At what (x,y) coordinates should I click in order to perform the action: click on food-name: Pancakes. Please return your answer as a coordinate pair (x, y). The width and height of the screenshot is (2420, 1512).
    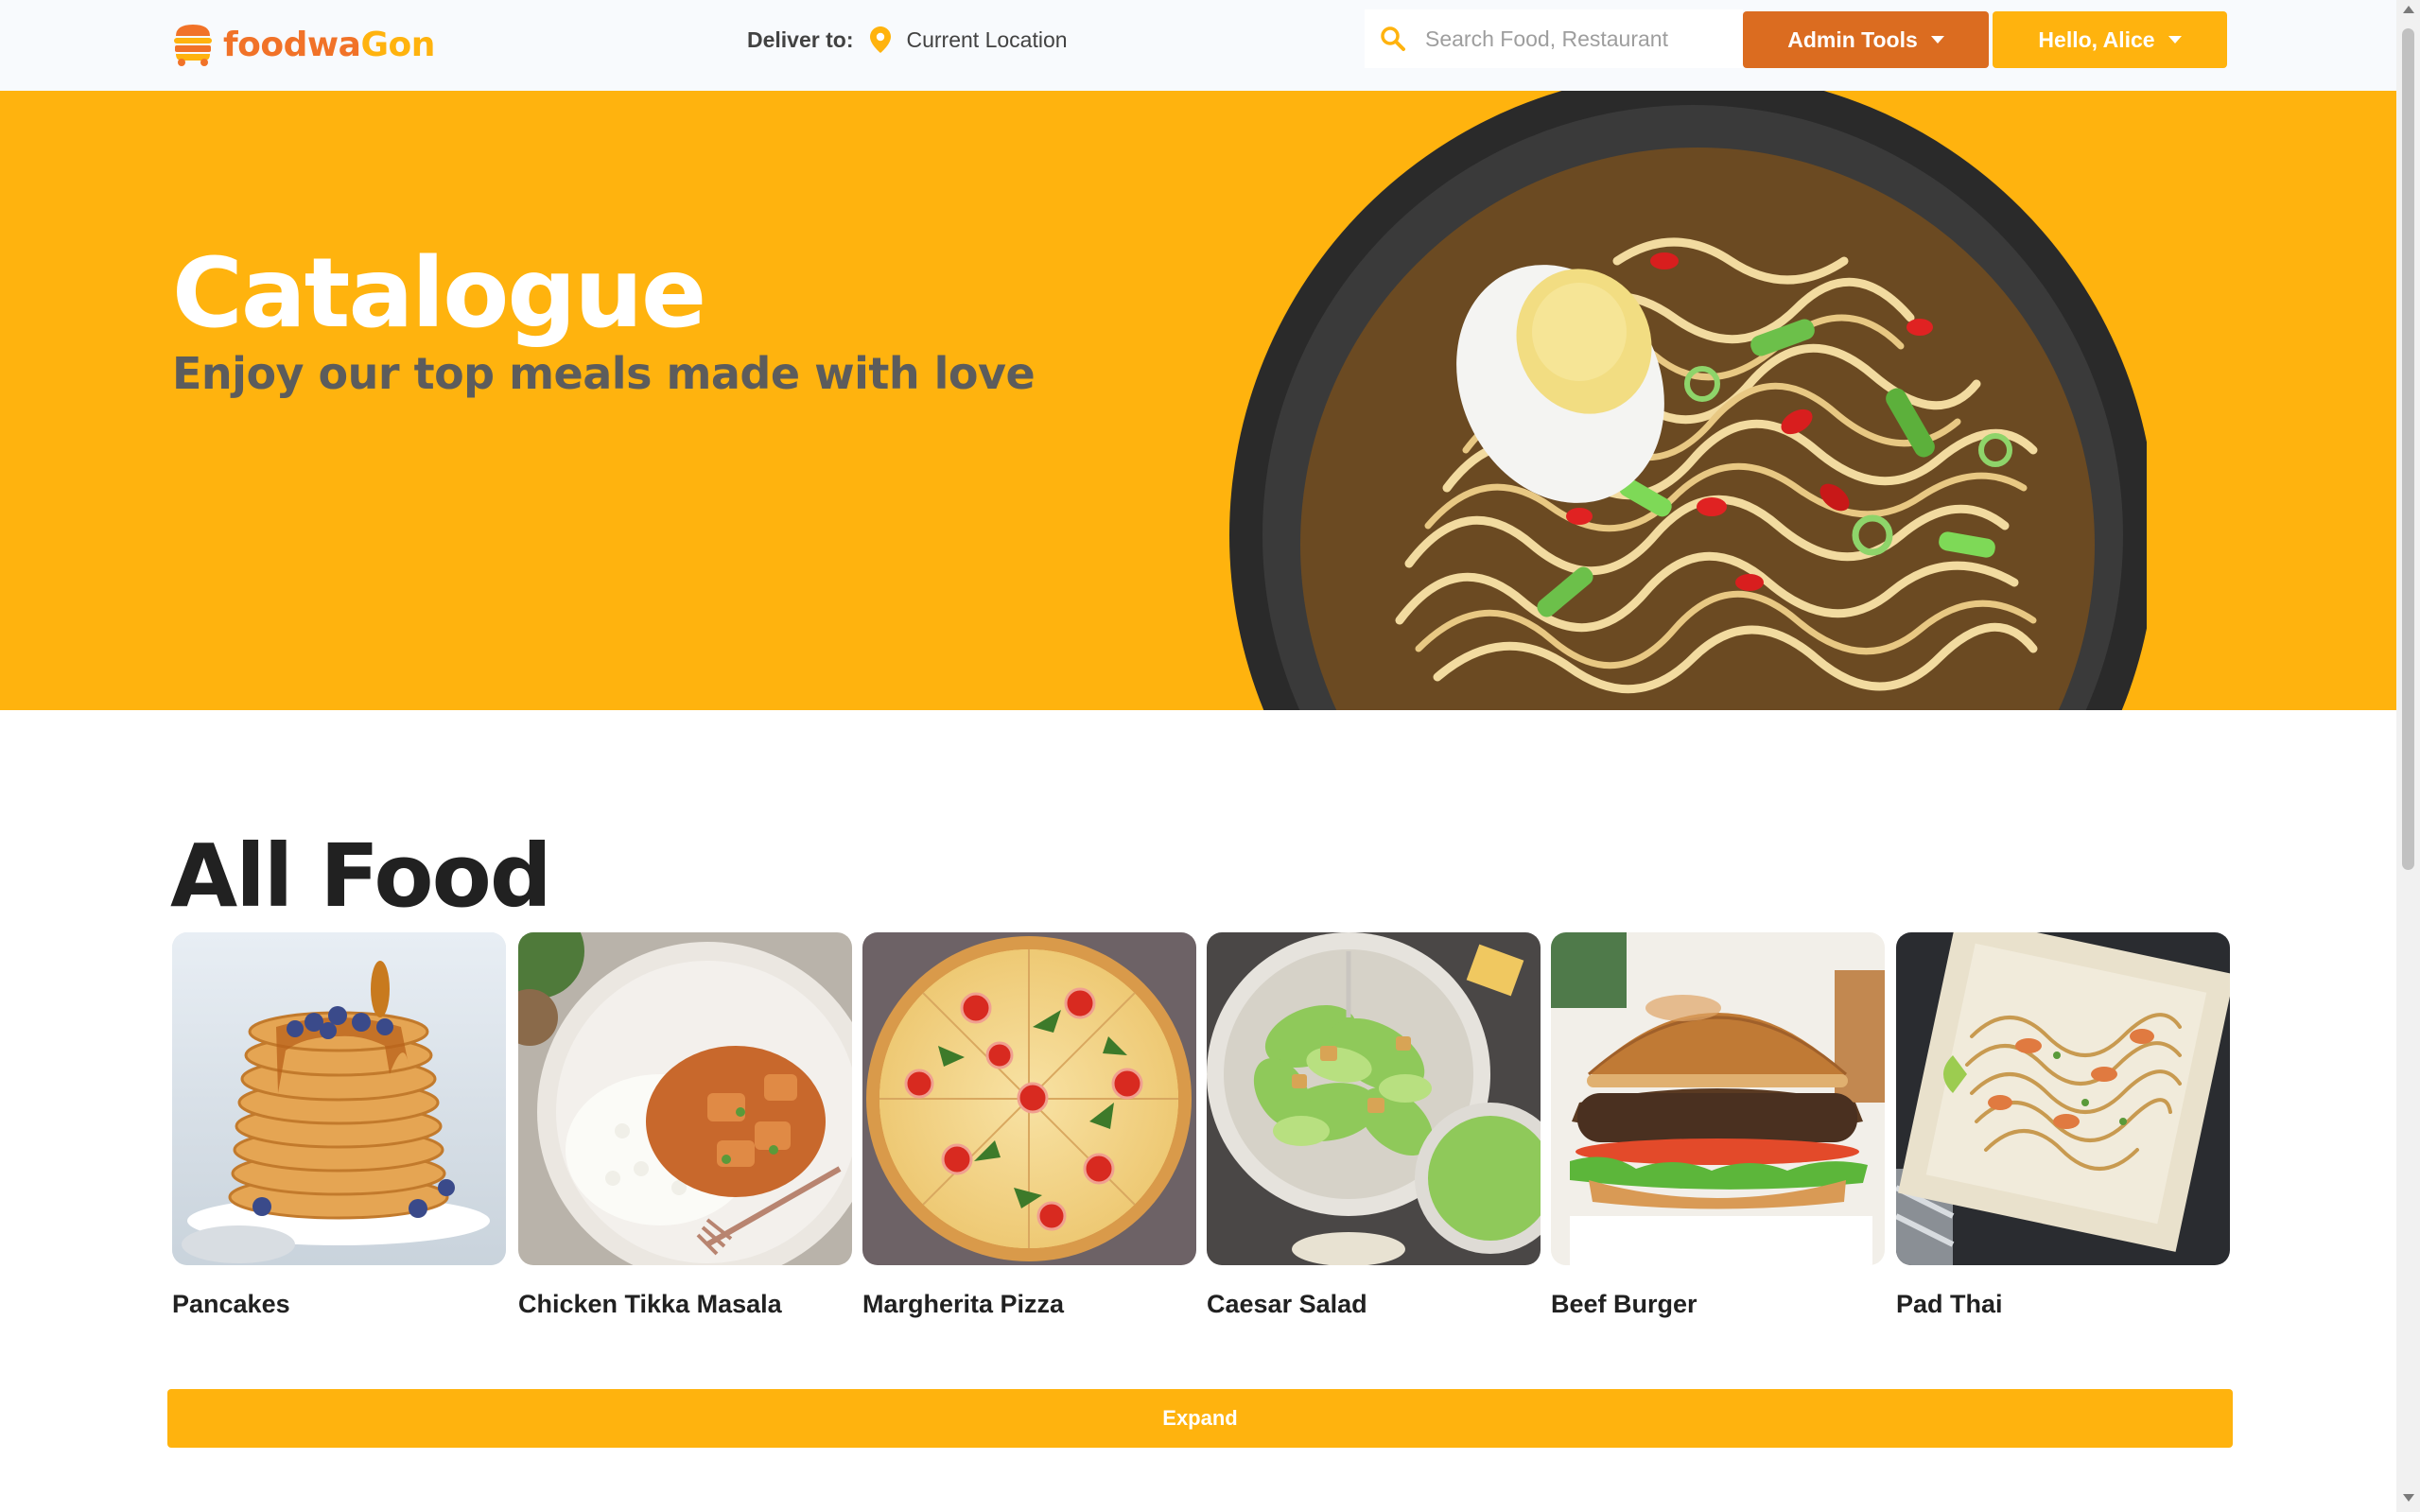
    Looking at the image, I should click on (231, 1304).